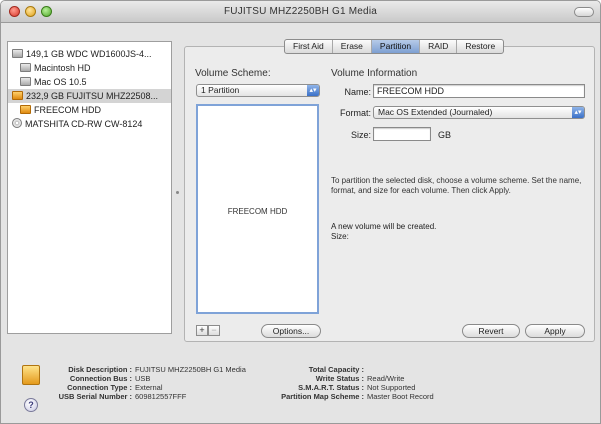 This screenshot has width=601, height=424. What do you see at coordinates (258, 90) in the screenshot?
I see `volume-scheme-popup: 1 Partition ▴▾` at bounding box center [258, 90].